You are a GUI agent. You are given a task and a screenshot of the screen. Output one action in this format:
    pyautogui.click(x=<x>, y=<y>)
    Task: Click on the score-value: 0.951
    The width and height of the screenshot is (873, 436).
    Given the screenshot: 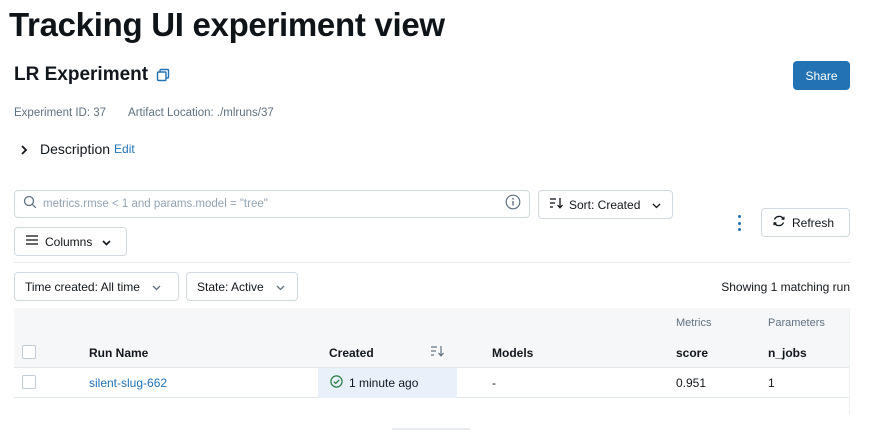 What is the action you would take?
    pyautogui.click(x=691, y=383)
    